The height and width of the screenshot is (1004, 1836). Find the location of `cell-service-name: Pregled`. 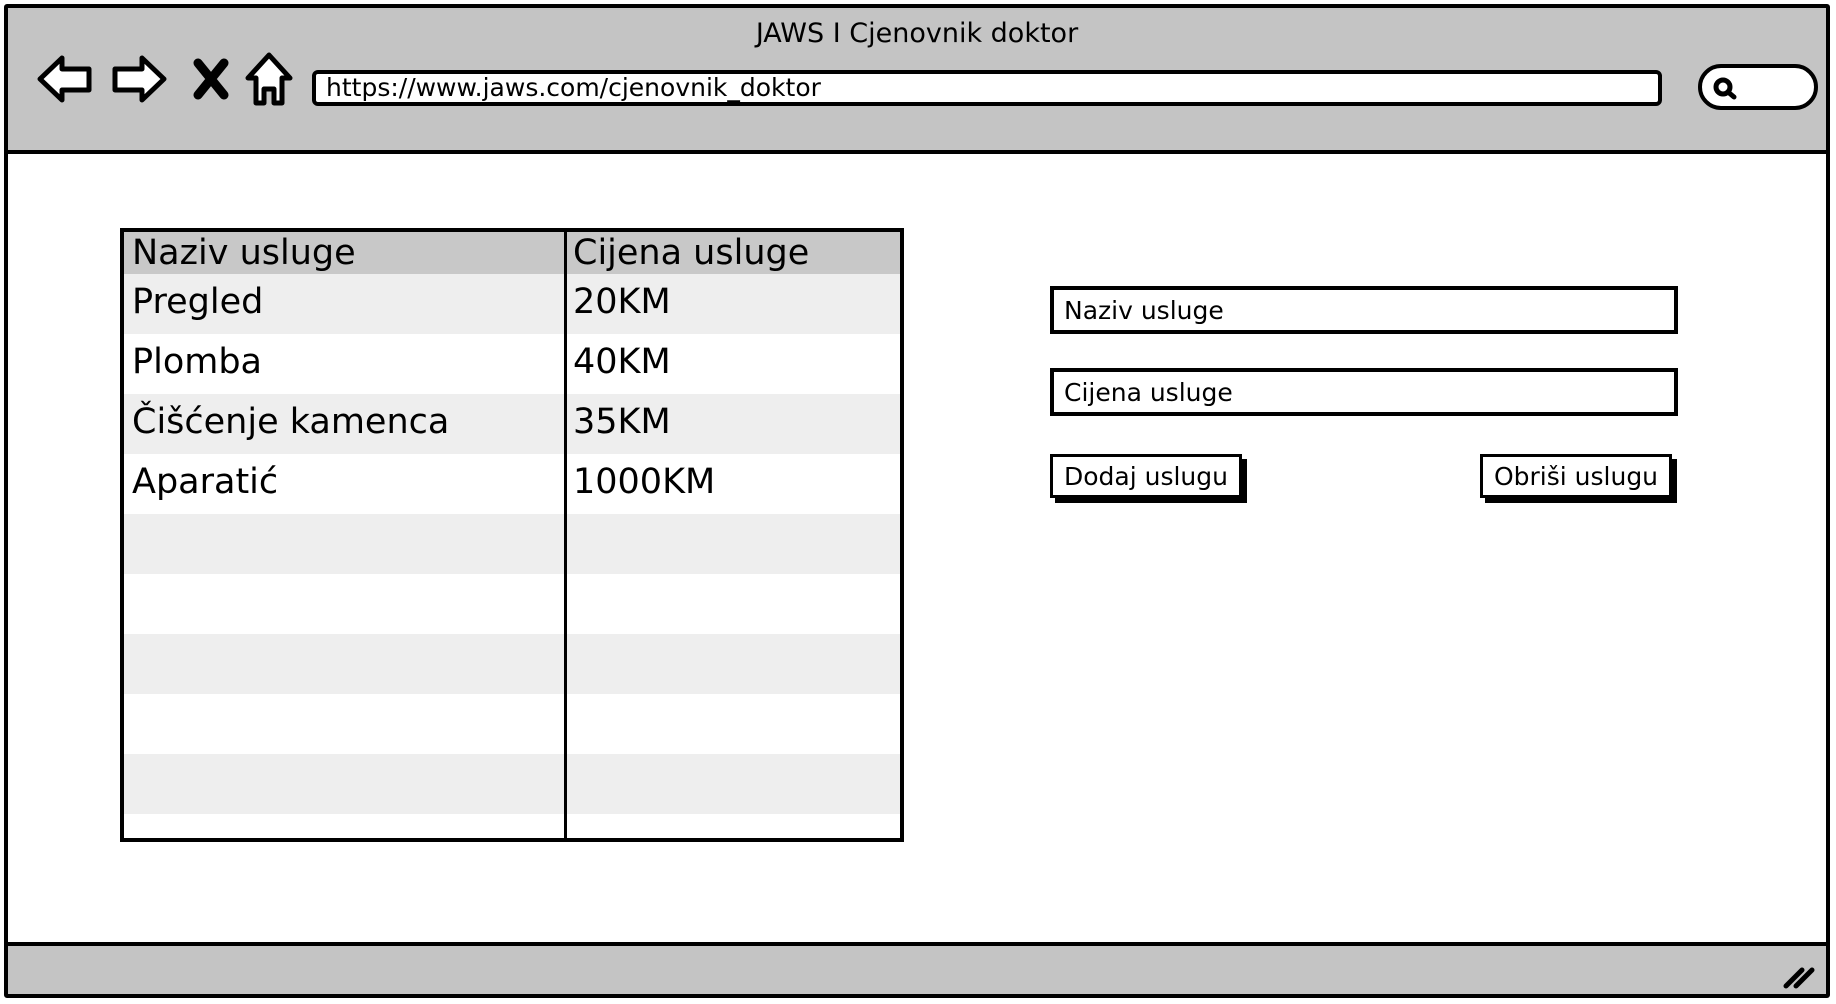

cell-service-name: Pregled is located at coordinates (198, 302).